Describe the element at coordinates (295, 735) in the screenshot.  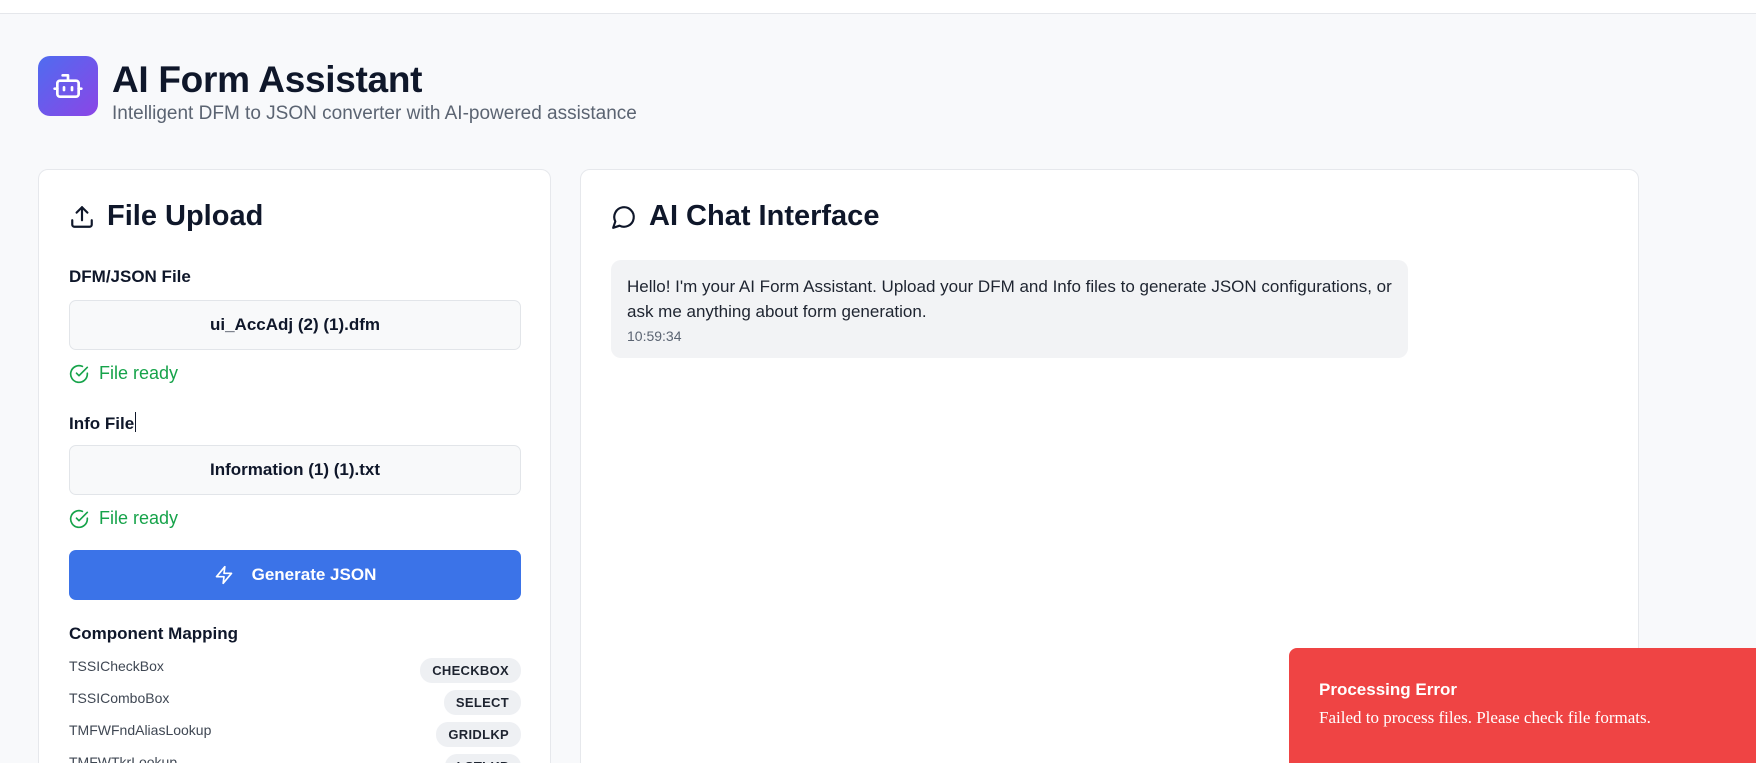
I see `mapping-row: TMFWFndAliasLookup GRIDLKP` at that location.